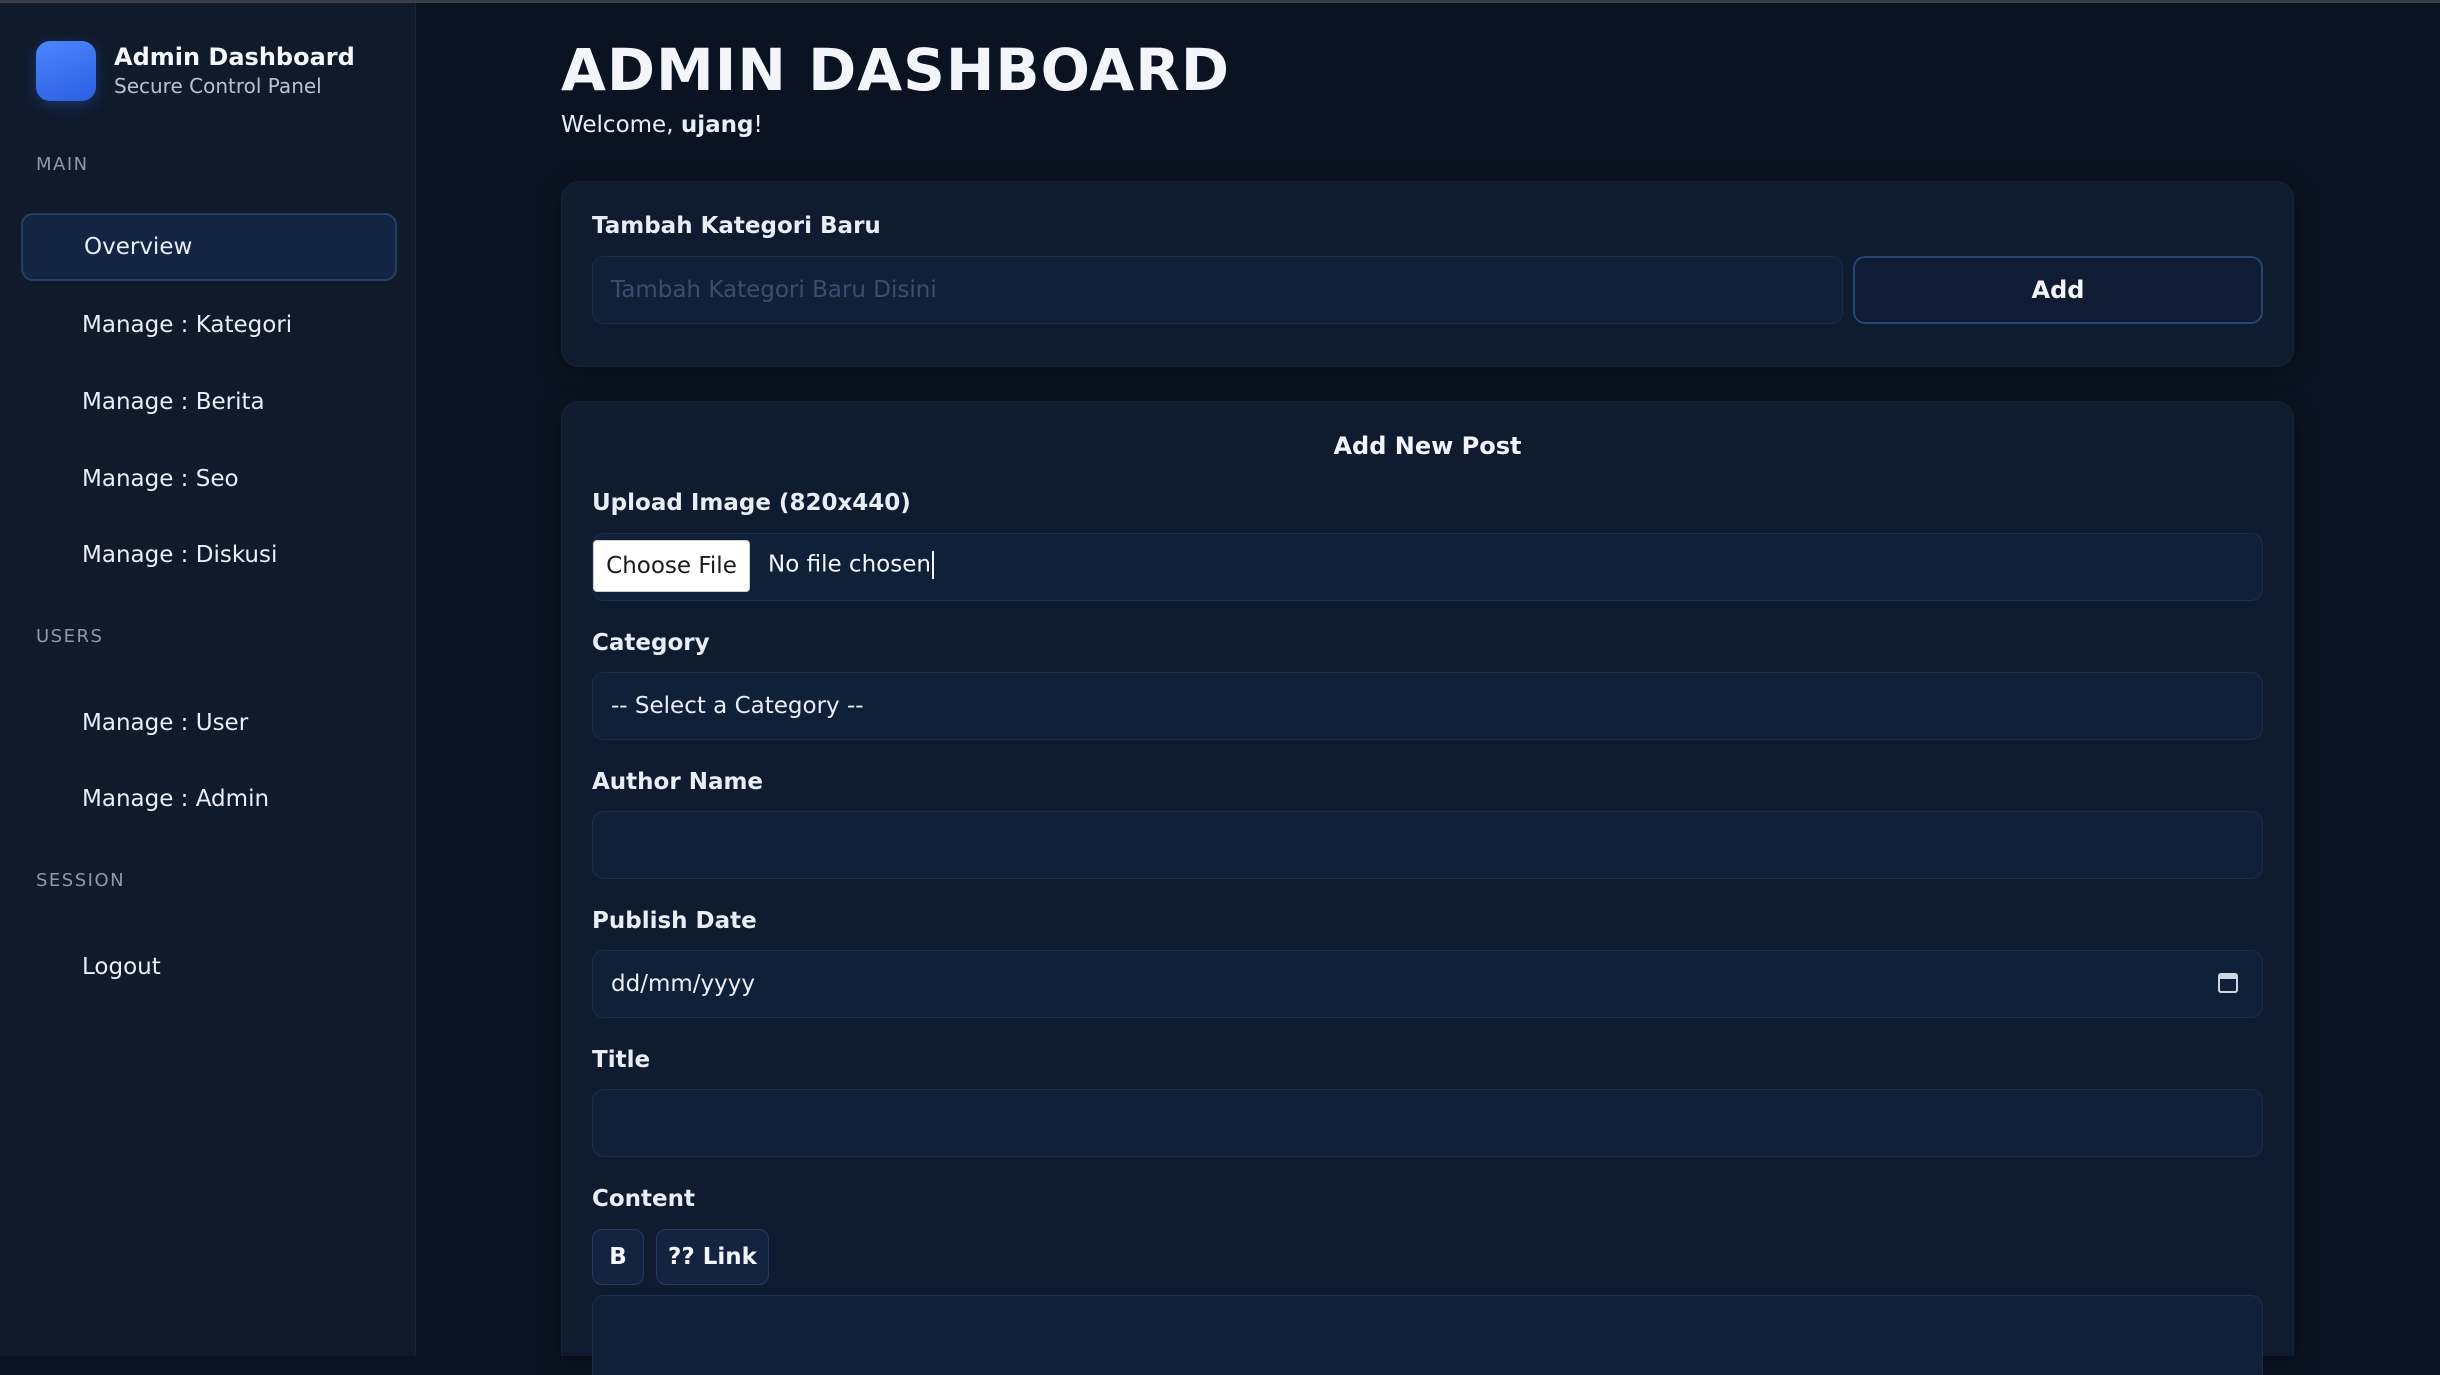  I want to click on text-cursor, so click(932, 565).